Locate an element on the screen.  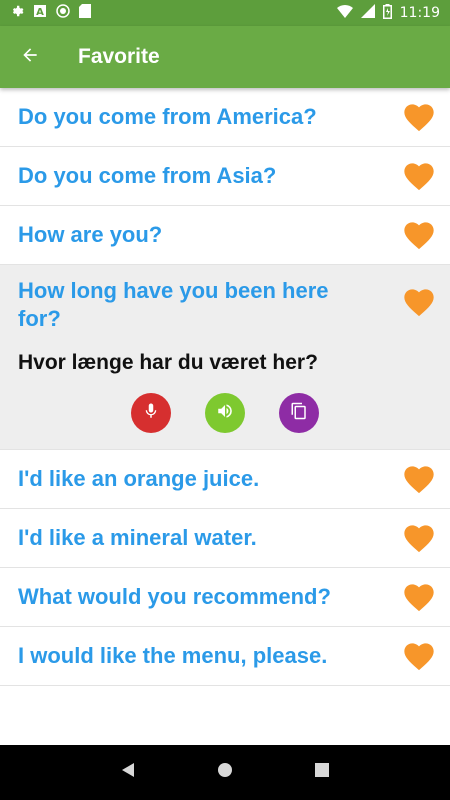
phrase-text: I'd like an orange juice. is located at coordinates (139, 478).